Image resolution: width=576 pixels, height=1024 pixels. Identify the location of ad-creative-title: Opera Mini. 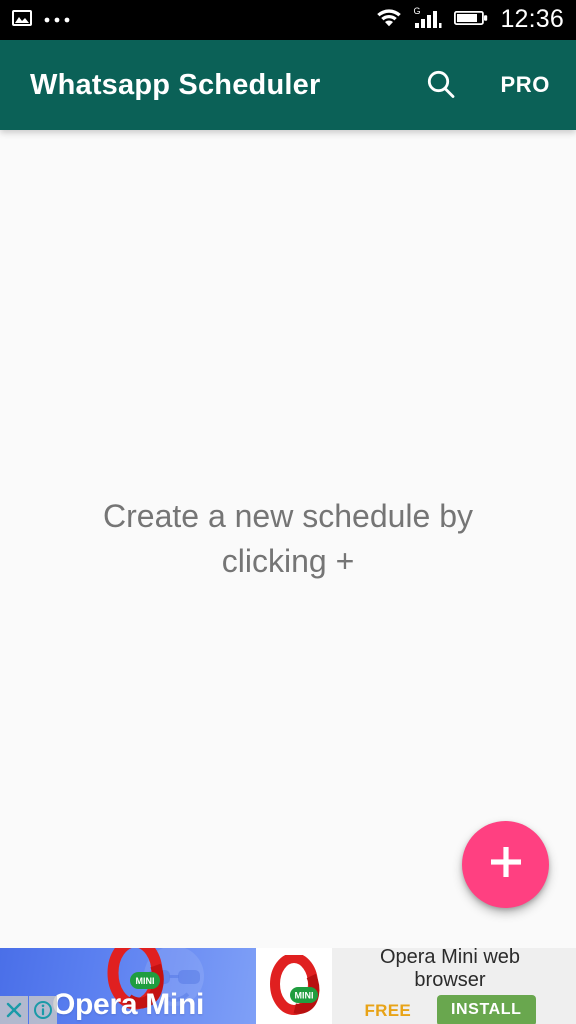
(128, 1004).